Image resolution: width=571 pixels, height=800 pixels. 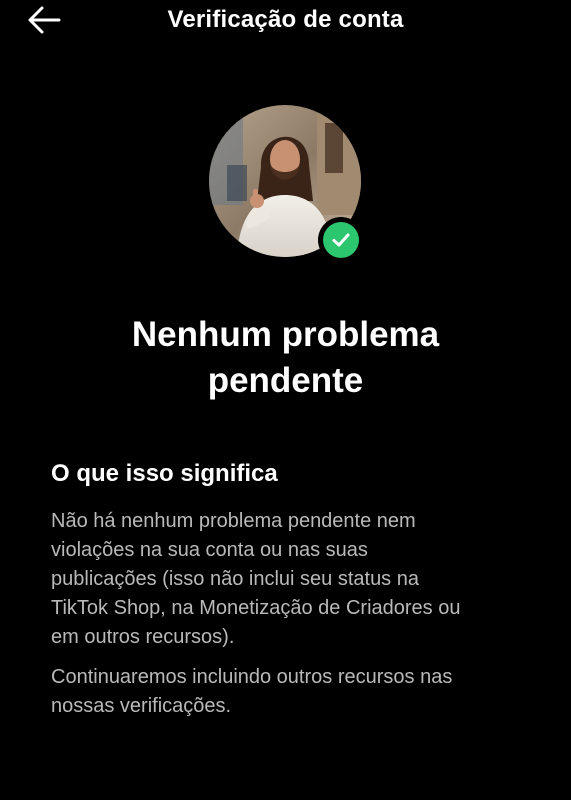 I want to click on paragraph-line: Não há nenhum problema pendente nem, so click(x=233, y=521).